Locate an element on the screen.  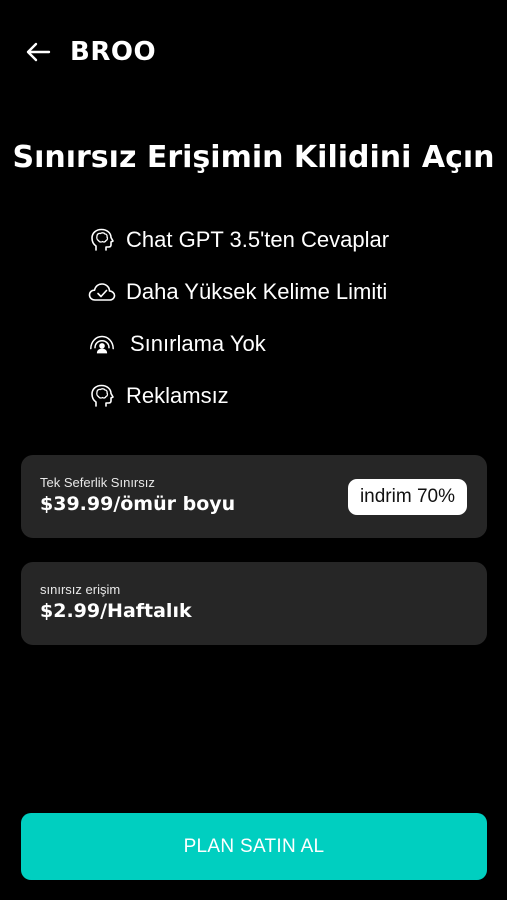
feature-item: Daha Yüksek Kelime Limiti is located at coordinates (238, 292).